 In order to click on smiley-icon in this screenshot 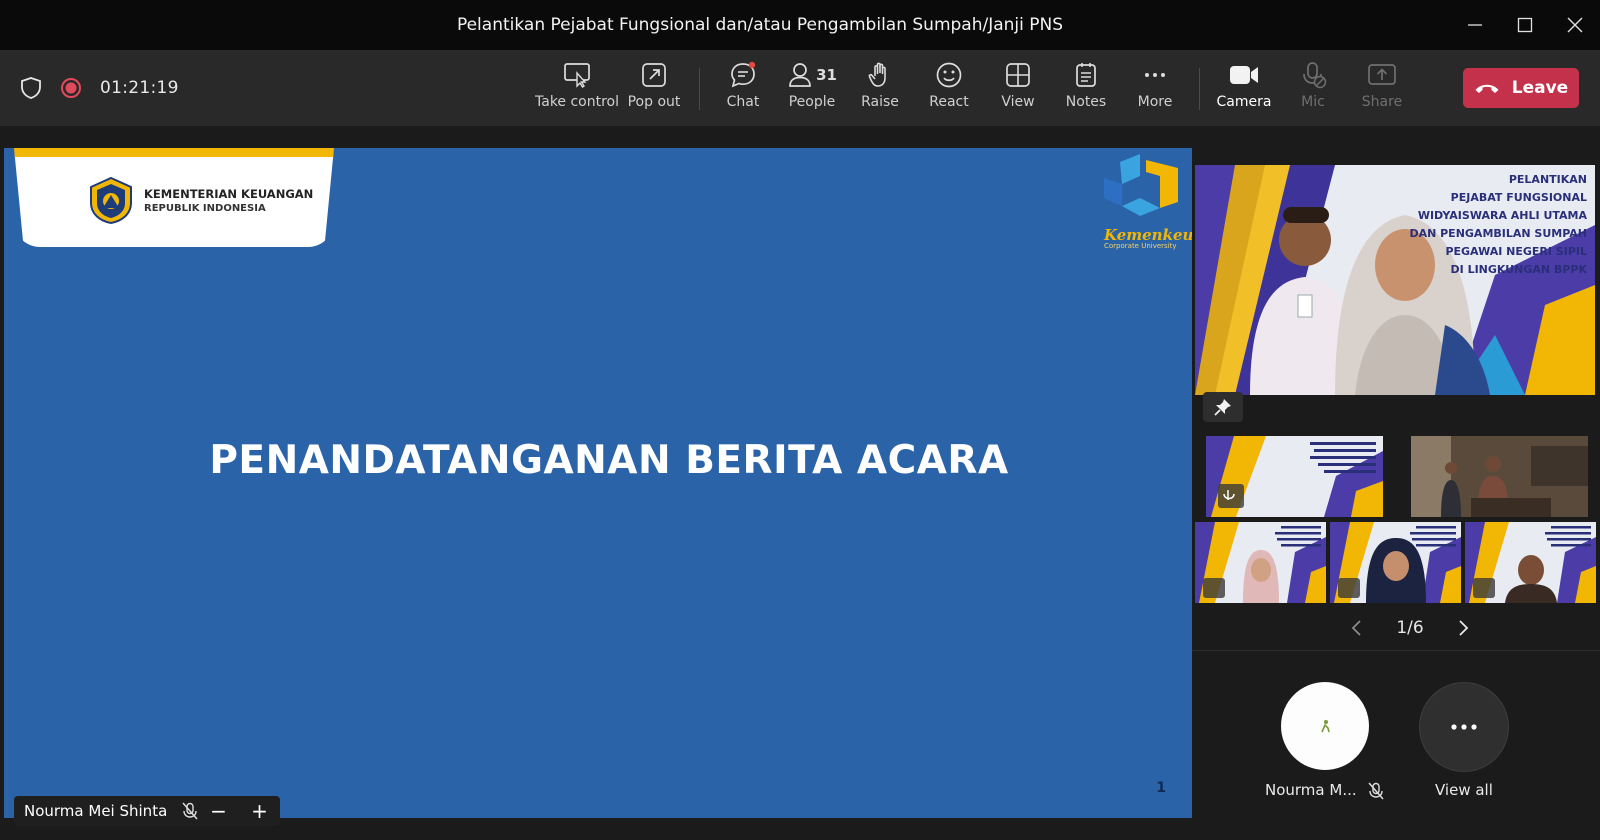, I will do `click(949, 75)`.